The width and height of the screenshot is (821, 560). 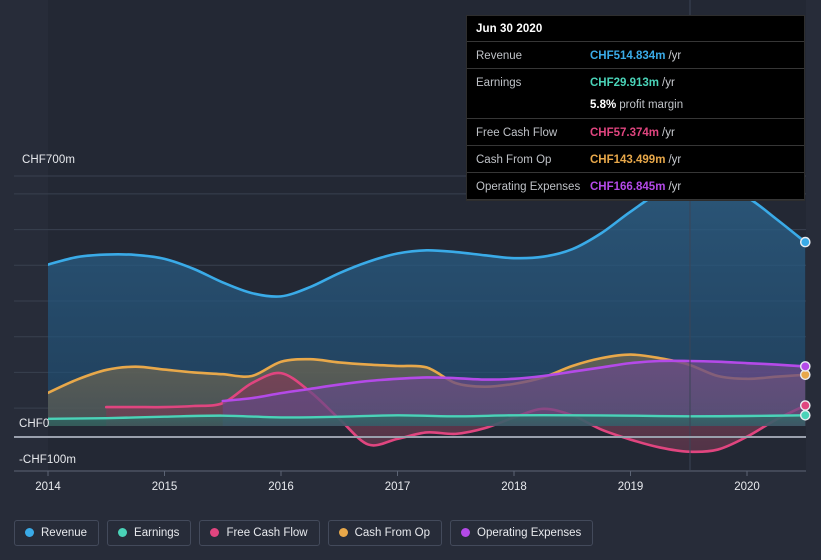 I want to click on tooltip-row-value: CHF514.834m, so click(x=628, y=56).